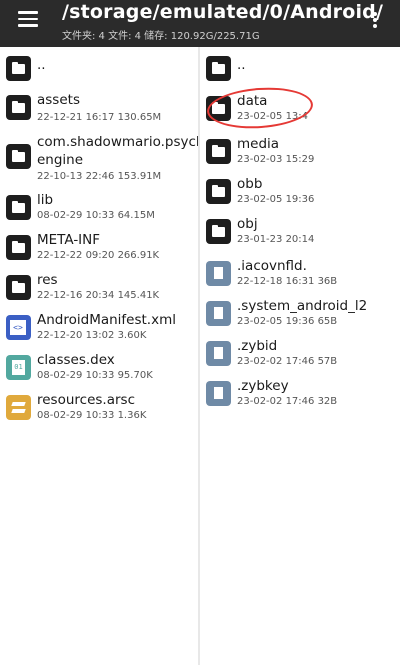 This screenshot has width=400, height=665. Describe the element at coordinates (276, 159) in the screenshot. I see `item-meta: 23-02-03 15:29` at that location.